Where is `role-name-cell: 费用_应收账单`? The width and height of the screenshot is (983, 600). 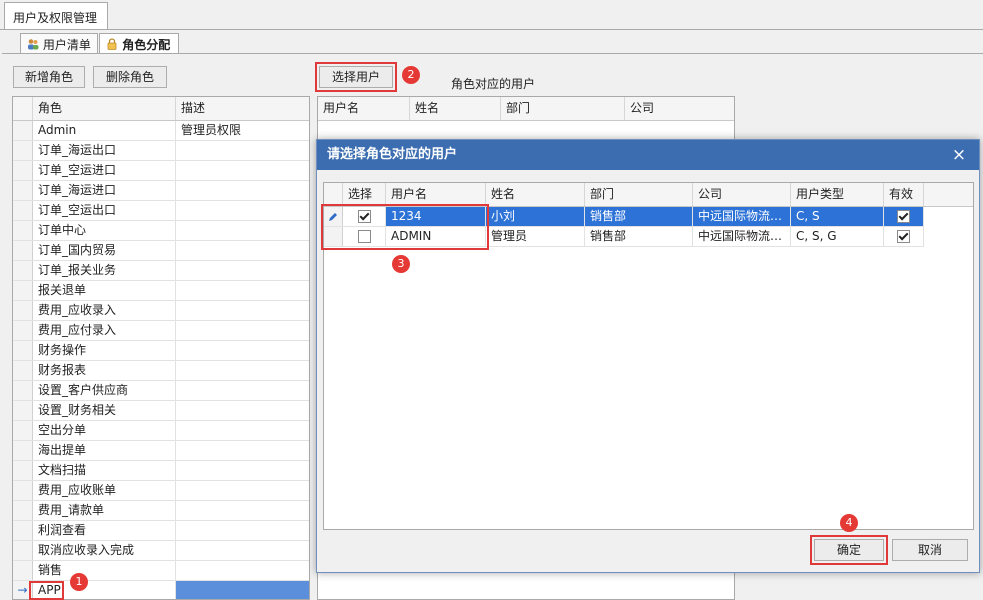
role-name-cell: 费用_应收账单 is located at coordinates (104, 490).